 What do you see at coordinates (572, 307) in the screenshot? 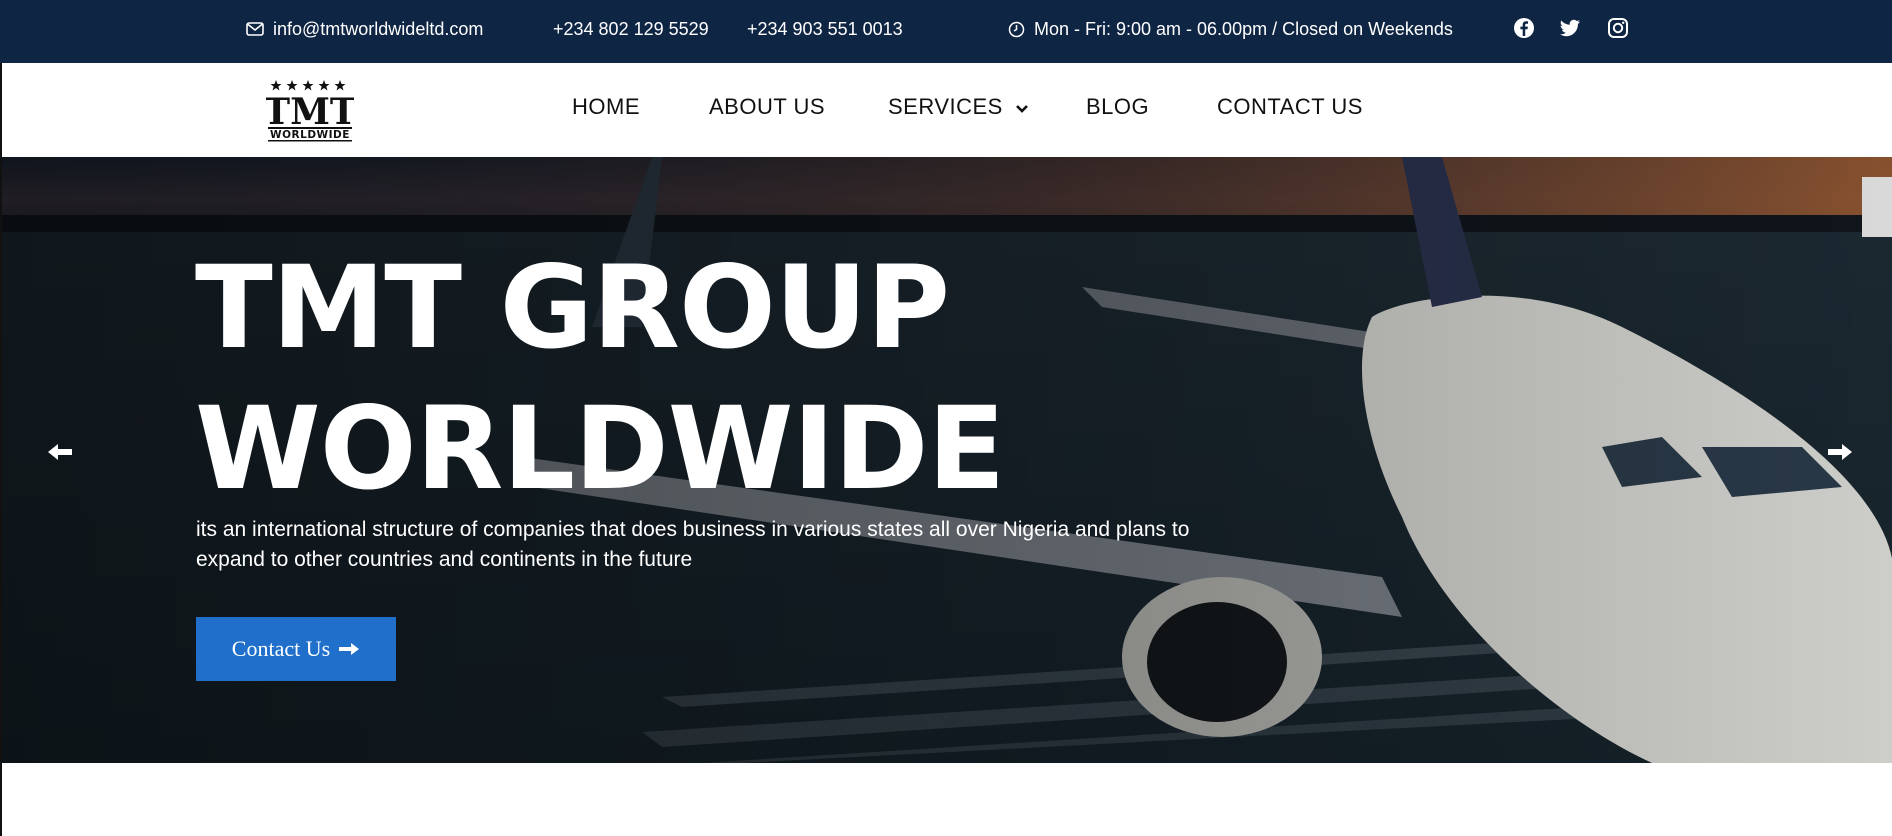
I see `hero-title-line-1: TMT GROUP` at bounding box center [572, 307].